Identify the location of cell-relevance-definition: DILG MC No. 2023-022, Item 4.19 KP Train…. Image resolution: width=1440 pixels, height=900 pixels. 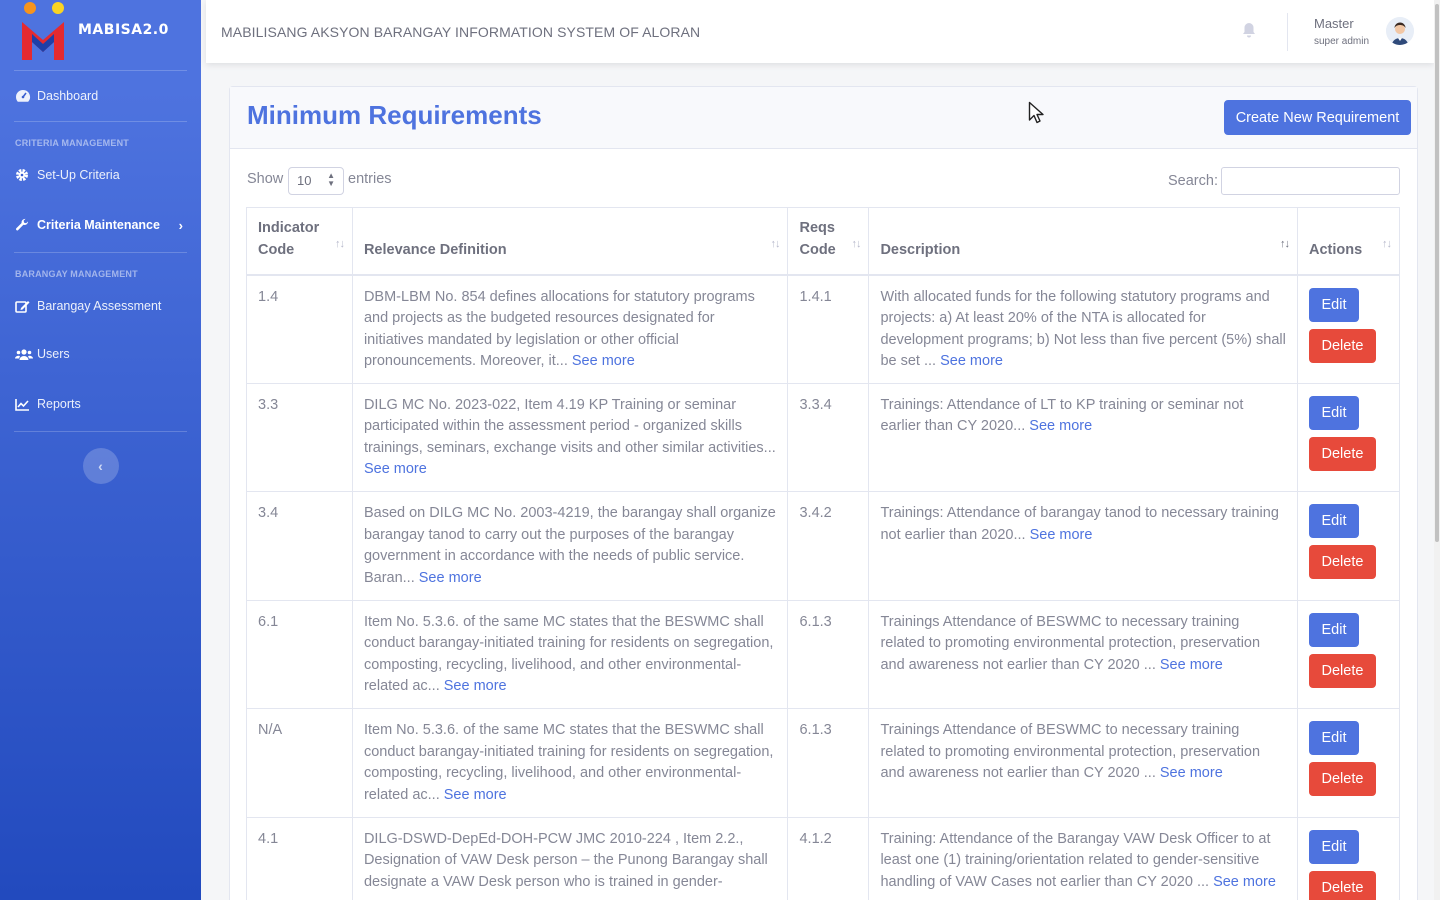
(570, 437).